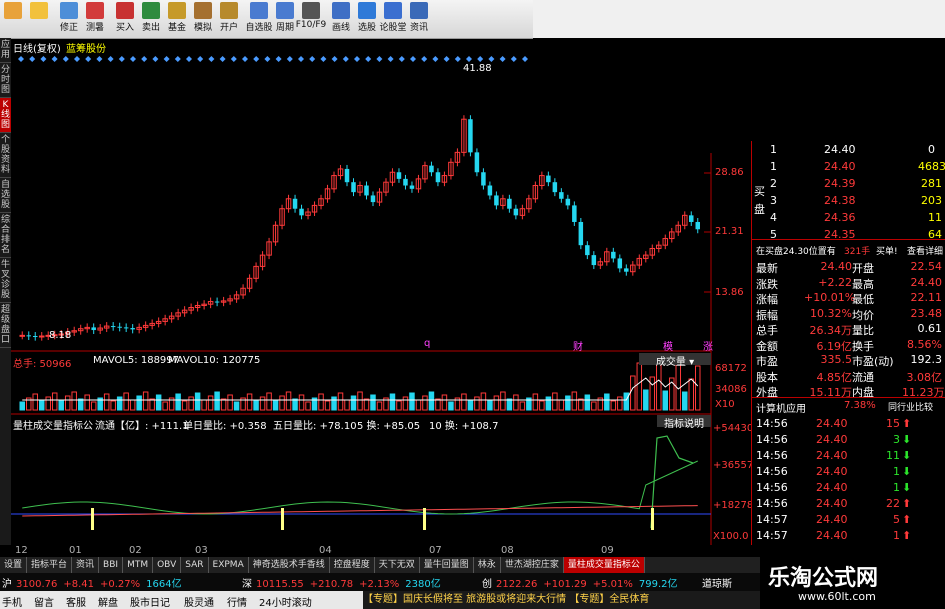 This screenshot has height=609, width=945. I want to click on left-tab-0: 应 用, so click(5, 50).